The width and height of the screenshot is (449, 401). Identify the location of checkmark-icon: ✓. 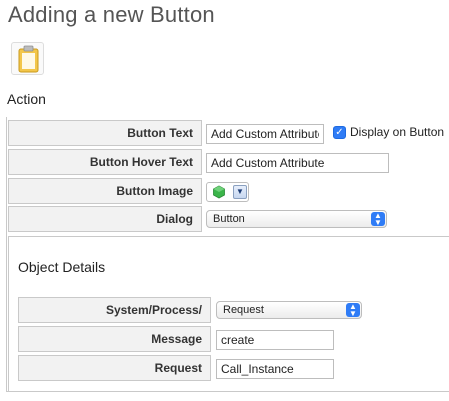
(339, 132).